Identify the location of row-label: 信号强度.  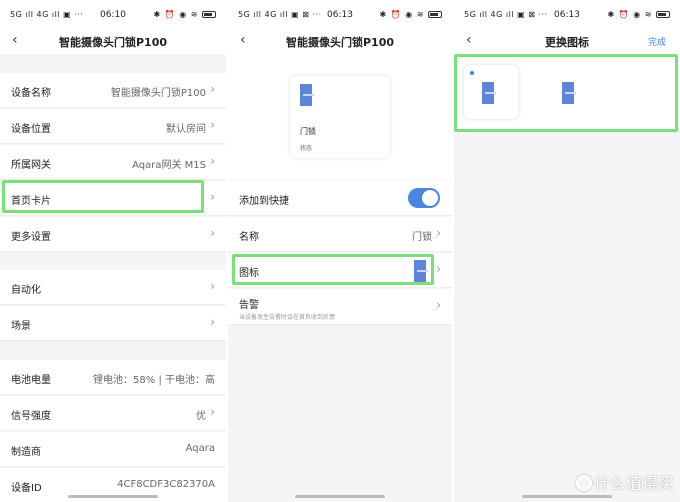
(31, 416).